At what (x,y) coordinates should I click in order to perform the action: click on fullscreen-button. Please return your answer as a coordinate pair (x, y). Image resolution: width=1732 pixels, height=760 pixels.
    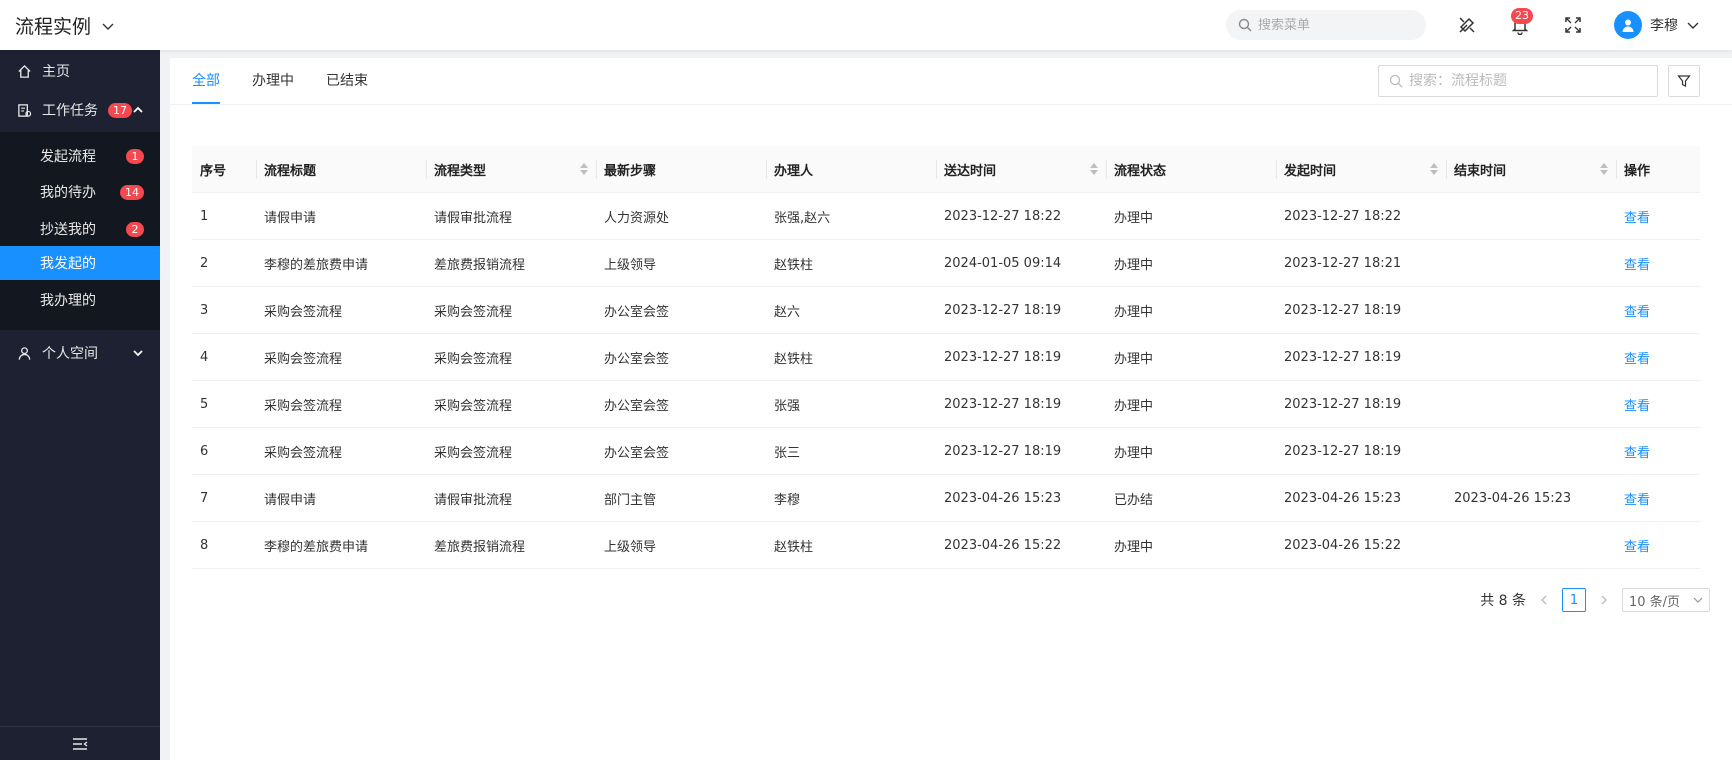
    Looking at the image, I should click on (1573, 25).